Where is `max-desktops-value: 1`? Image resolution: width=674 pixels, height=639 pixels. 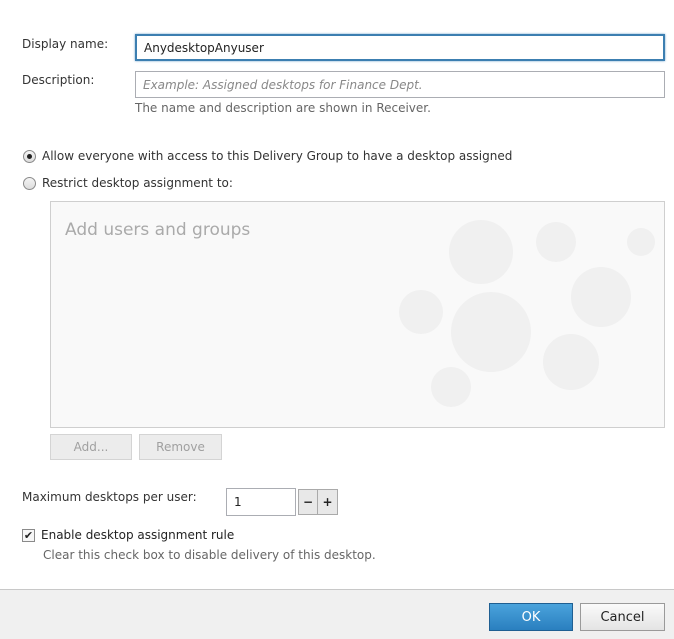
max-desktops-value: 1 is located at coordinates (238, 502).